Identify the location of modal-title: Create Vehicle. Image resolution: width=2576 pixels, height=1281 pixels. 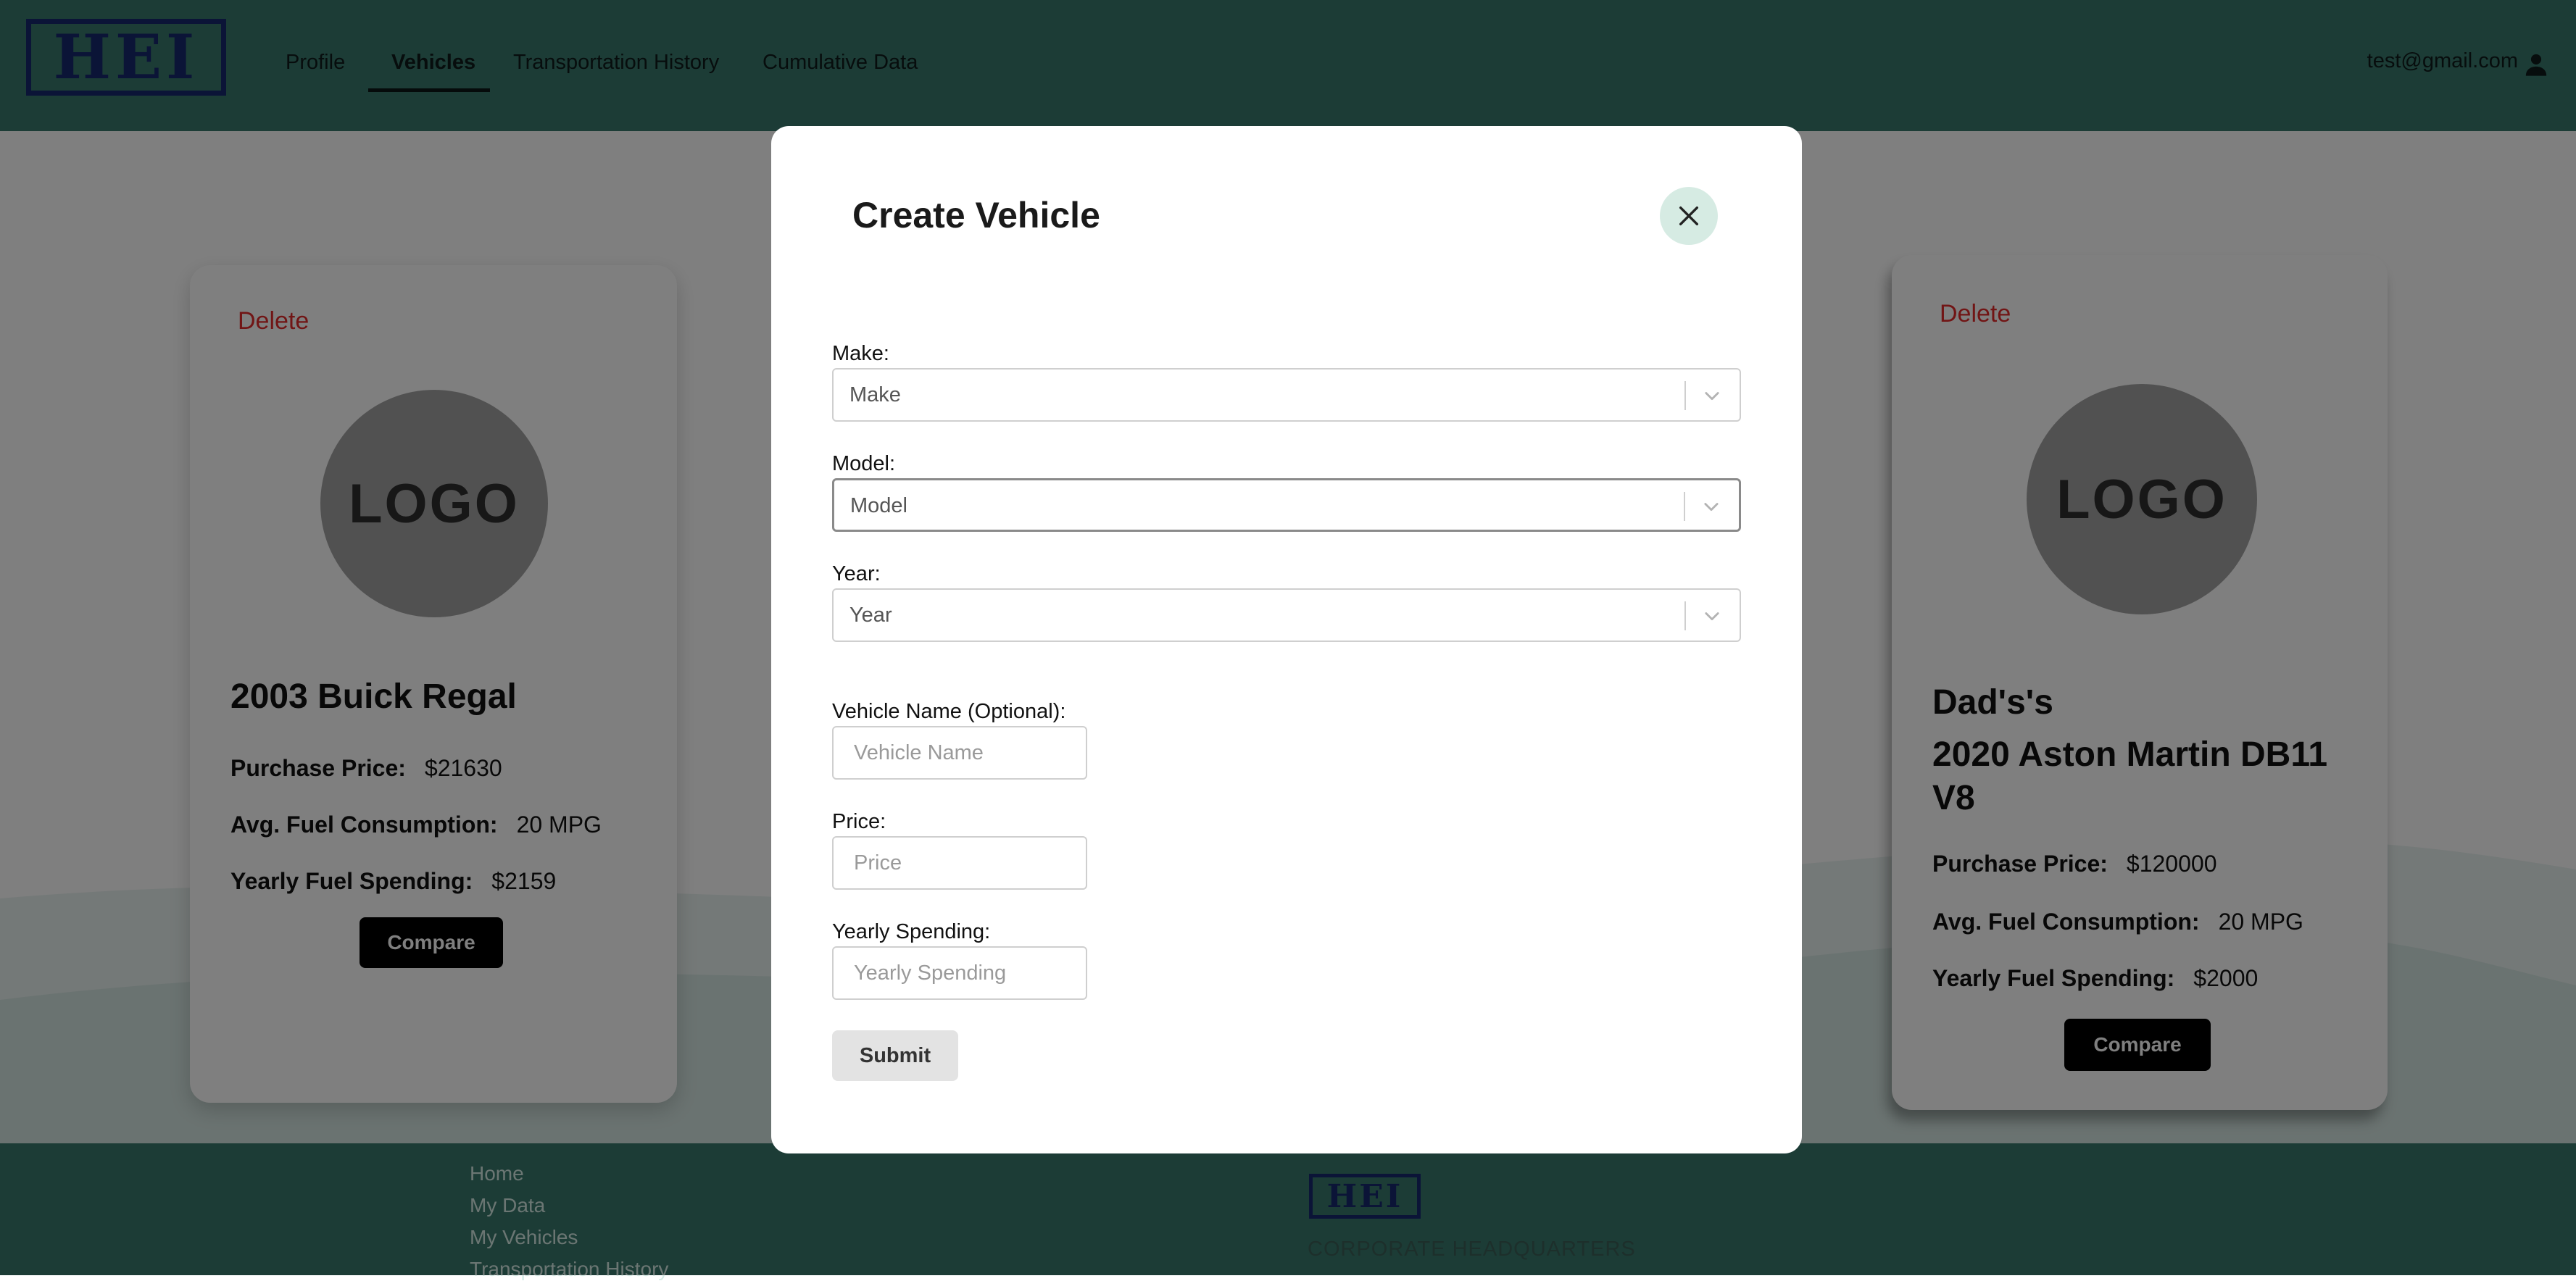
(976, 215).